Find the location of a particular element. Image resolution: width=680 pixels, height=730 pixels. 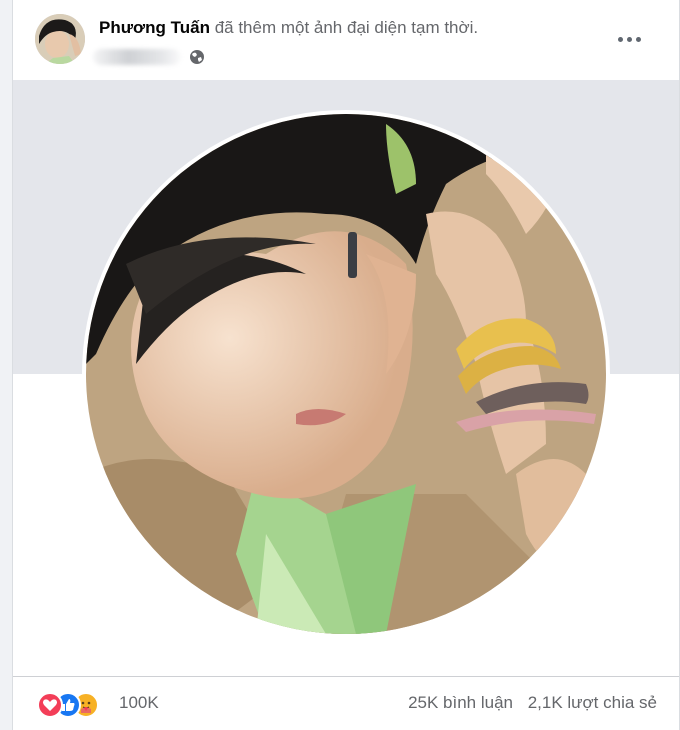

shares-count: 2,1K lượt chia sẻ is located at coordinates (592, 703).